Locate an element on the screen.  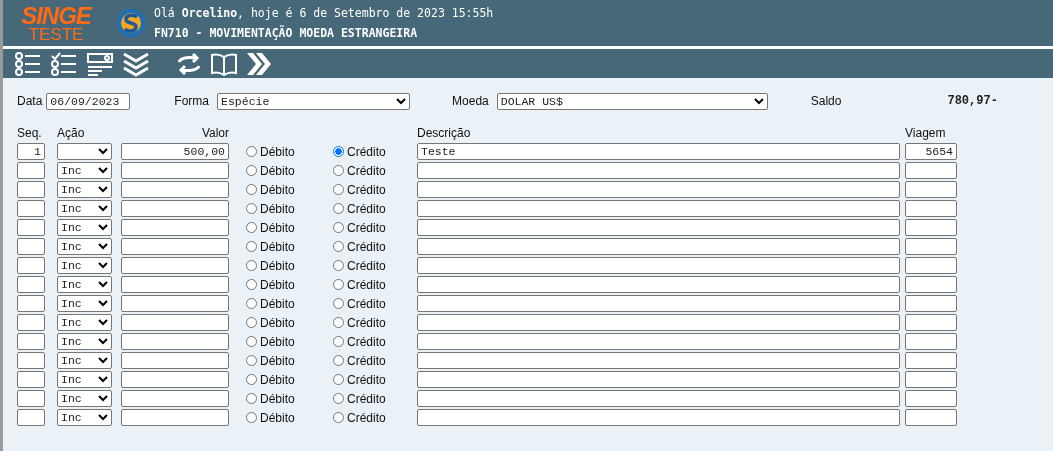
chevrons-down-icon is located at coordinates (136, 63).